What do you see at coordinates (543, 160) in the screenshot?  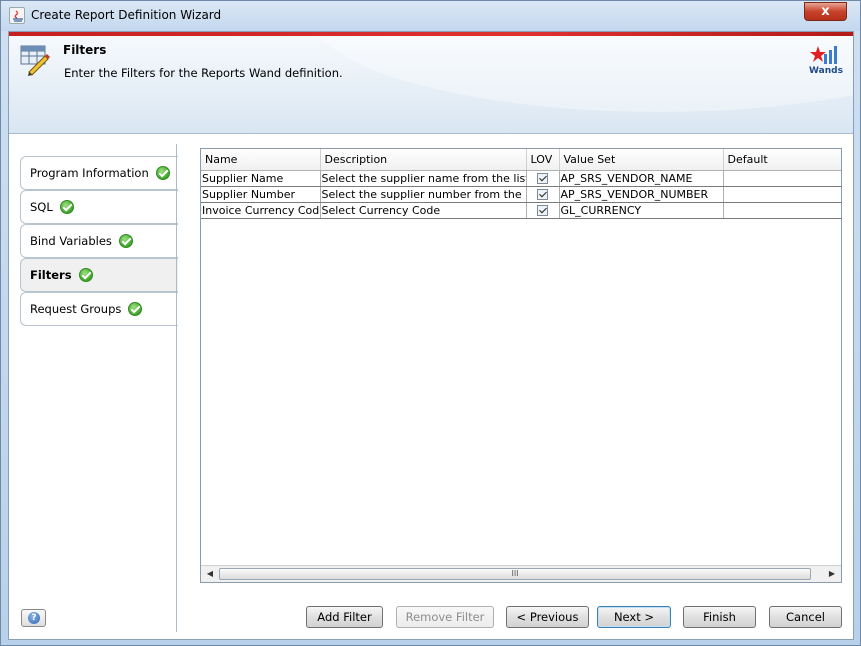 I see `column-header-lov: LOV` at bounding box center [543, 160].